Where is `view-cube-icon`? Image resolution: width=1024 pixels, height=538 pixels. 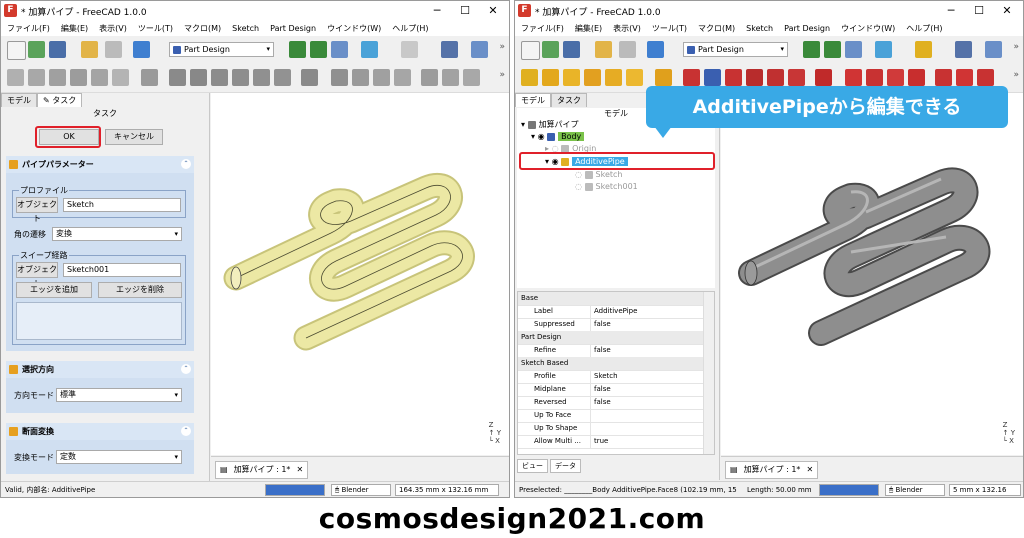 view-cube-icon is located at coordinates (339, 49).